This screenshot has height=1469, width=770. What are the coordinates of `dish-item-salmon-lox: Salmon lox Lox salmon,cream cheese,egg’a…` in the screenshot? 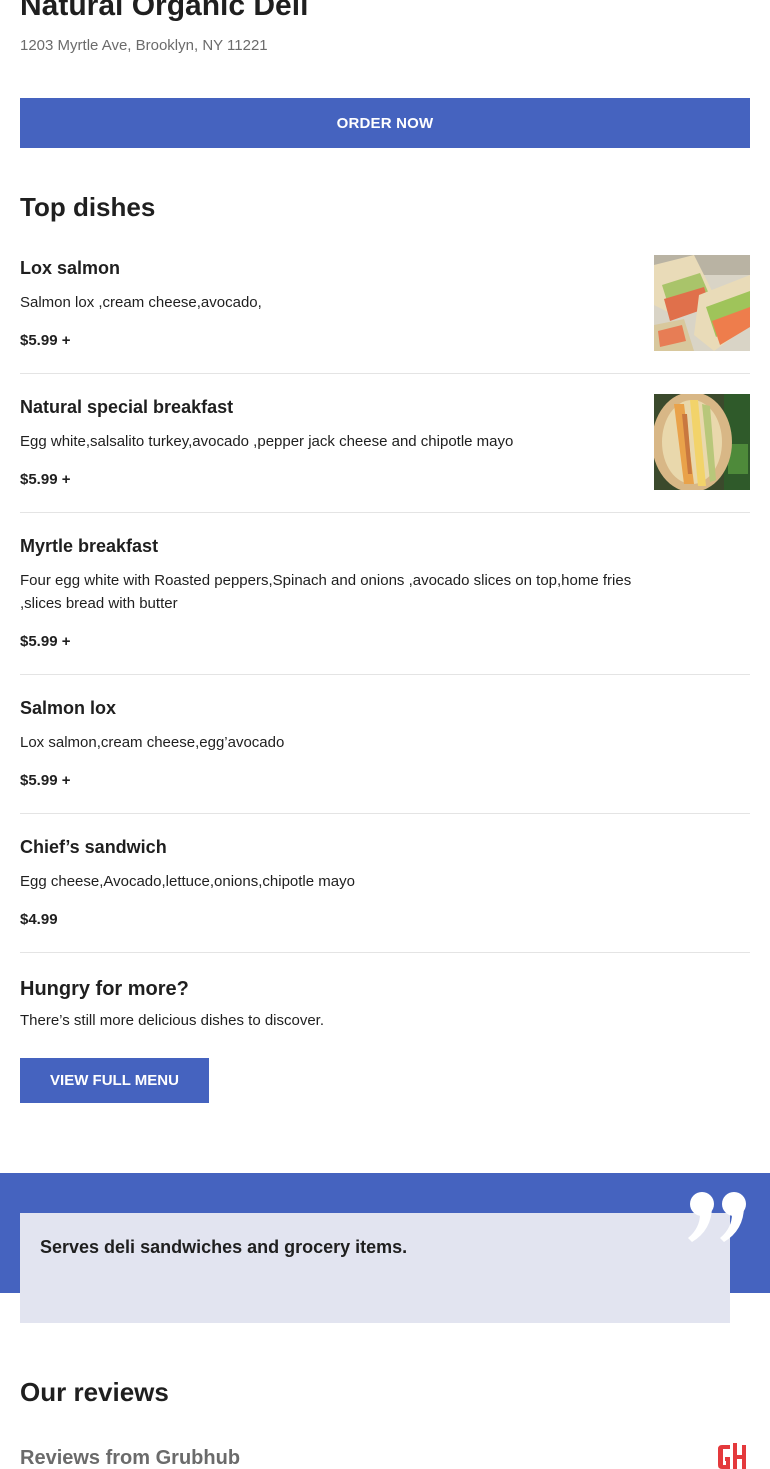 It's located at (385, 744).